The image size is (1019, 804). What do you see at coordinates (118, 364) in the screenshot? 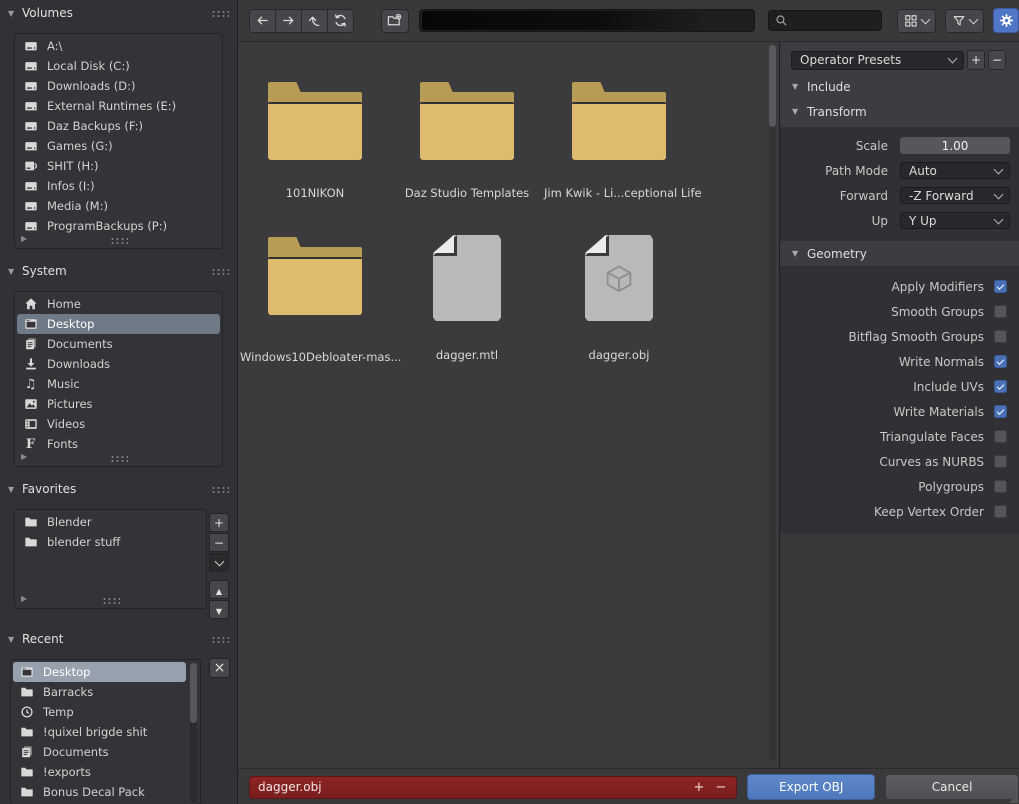
I see `system-item-downloads: Downloads` at bounding box center [118, 364].